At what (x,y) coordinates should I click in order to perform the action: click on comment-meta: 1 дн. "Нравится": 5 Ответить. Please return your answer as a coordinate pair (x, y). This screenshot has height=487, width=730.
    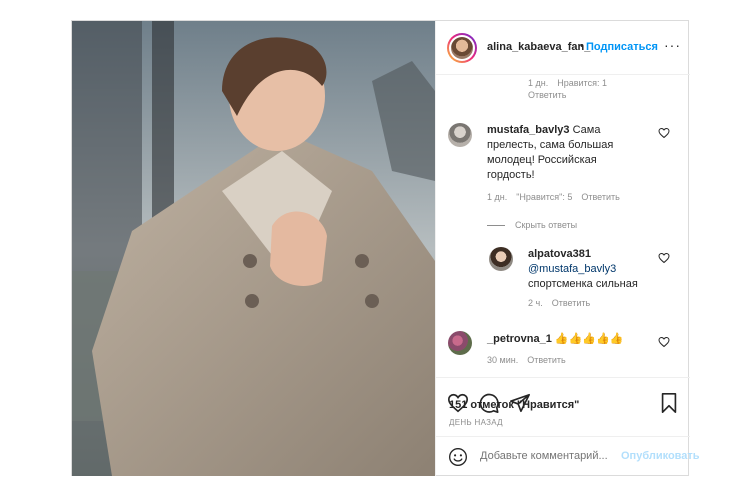
    Looking at the image, I should click on (558, 197).